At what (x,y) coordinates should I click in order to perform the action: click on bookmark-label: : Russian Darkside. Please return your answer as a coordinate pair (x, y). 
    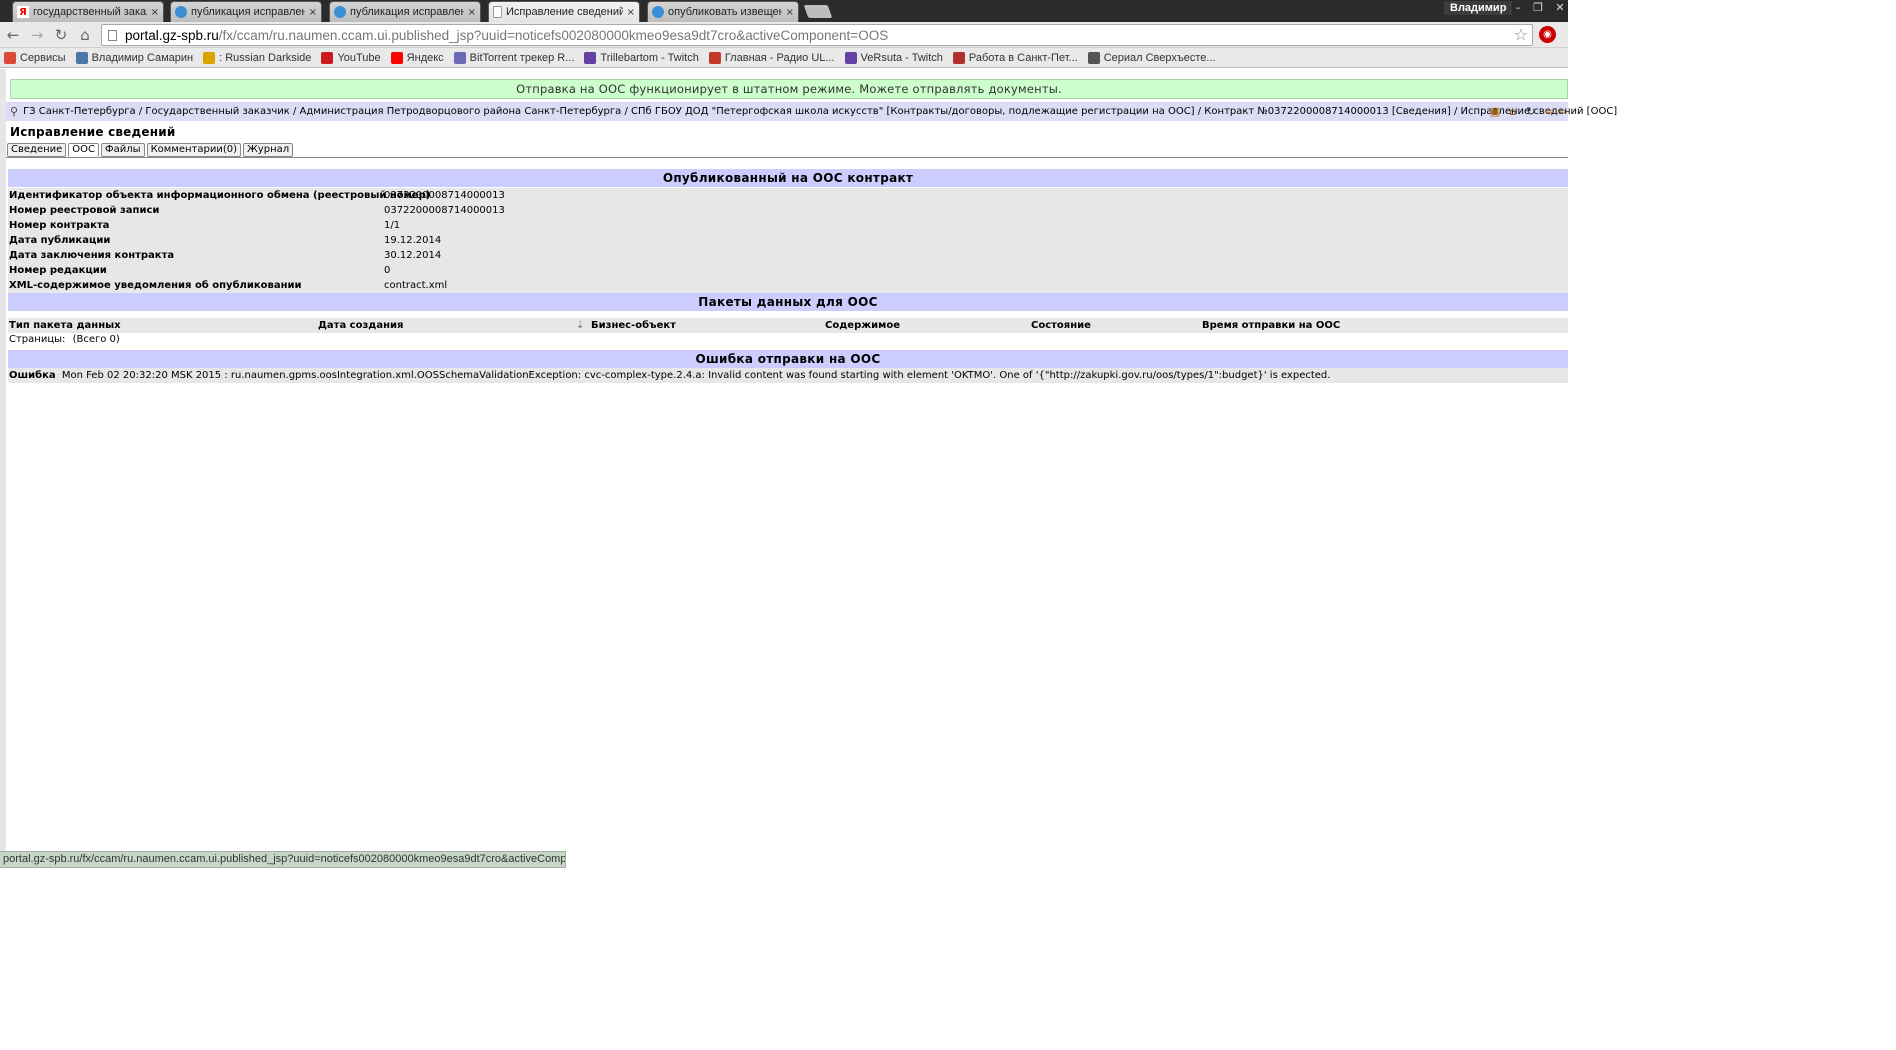
    Looking at the image, I should click on (265, 57).